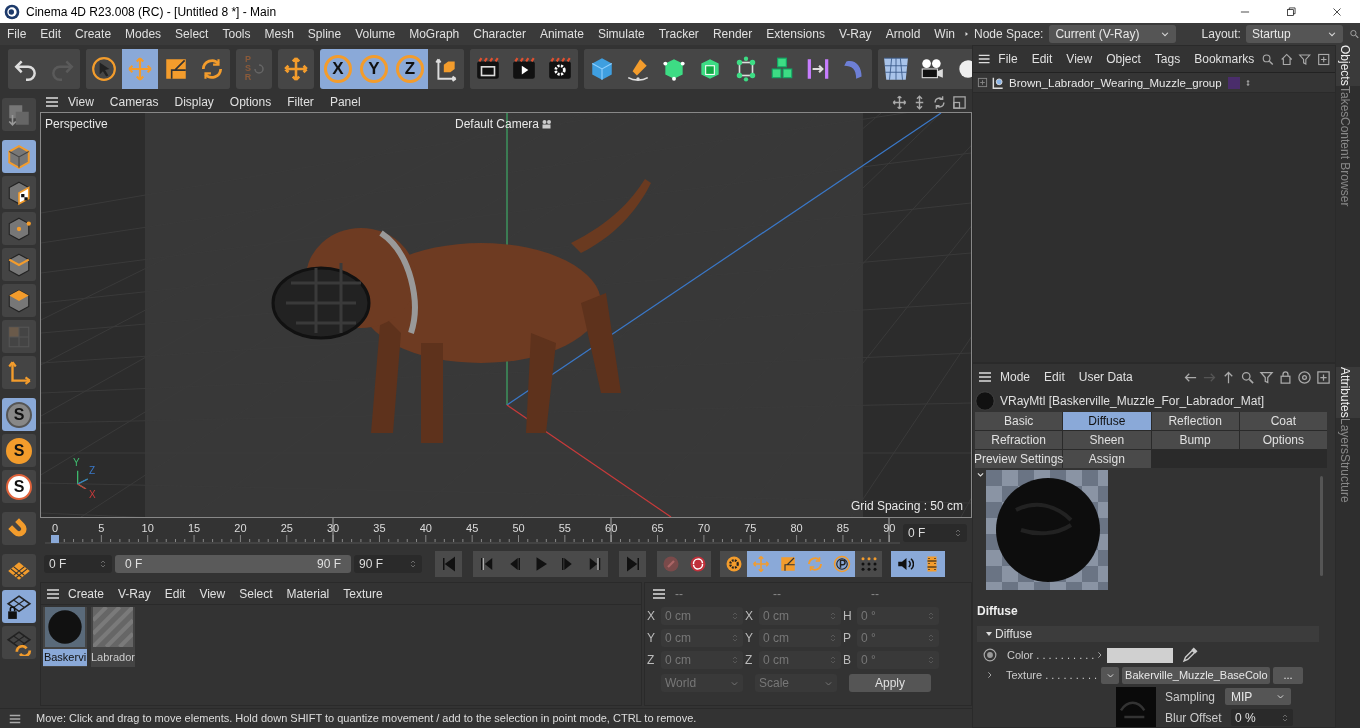 Image resolution: width=1360 pixels, height=728 pixels. What do you see at coordinates (1286, 59) in the screenshot?
I see `home-icon` at bounding box center [1286, 59].